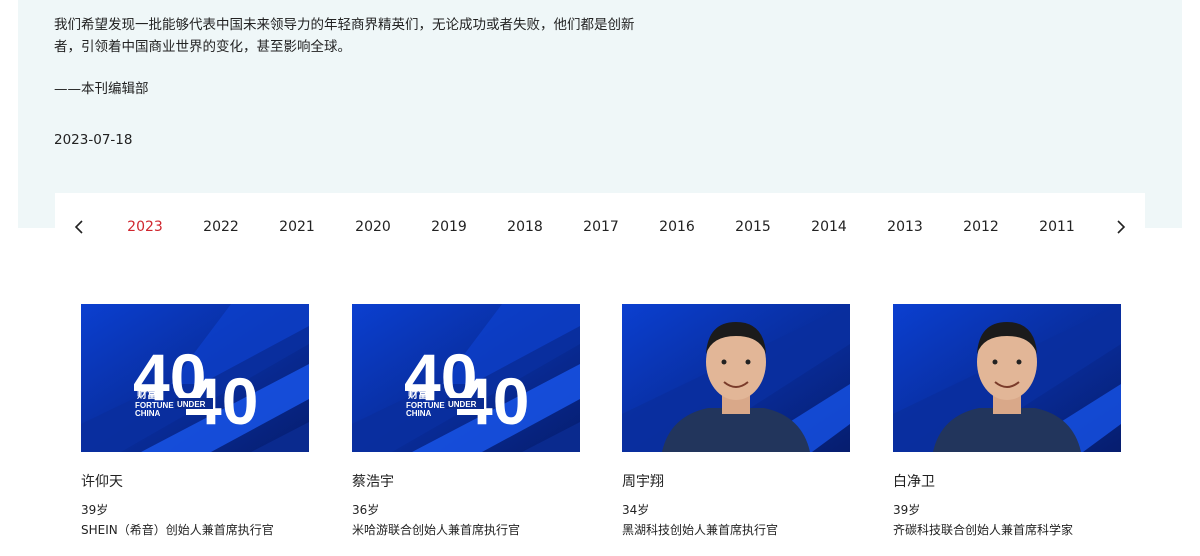  What do you see at coordinates (177, 530) in the screenshot?
I see `honoree-title: SHEIN（希音）创始人兼首席执行官` at bounding box center [177, 530].